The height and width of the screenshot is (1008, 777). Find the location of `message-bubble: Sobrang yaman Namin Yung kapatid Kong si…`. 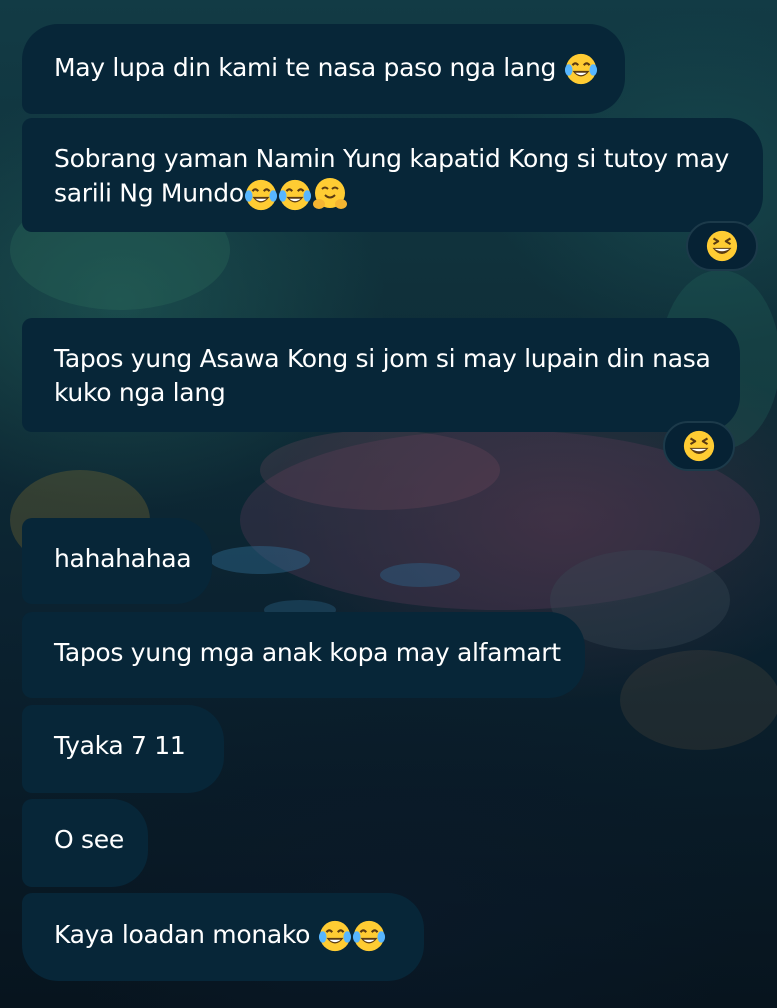

message-bubble: Sobrang yaman Namin Yung kapatid Kong si… is located at coordinates (392, 175).